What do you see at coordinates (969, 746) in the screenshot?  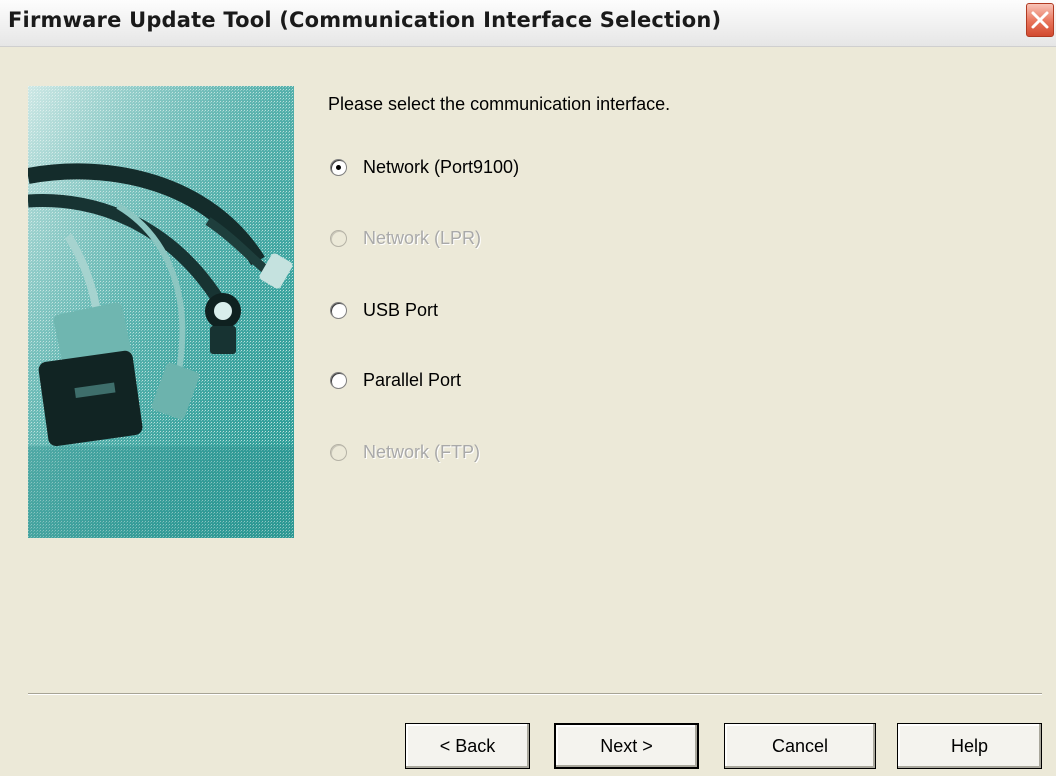 I see `help-button: Help` at bounding box center [969, 746].